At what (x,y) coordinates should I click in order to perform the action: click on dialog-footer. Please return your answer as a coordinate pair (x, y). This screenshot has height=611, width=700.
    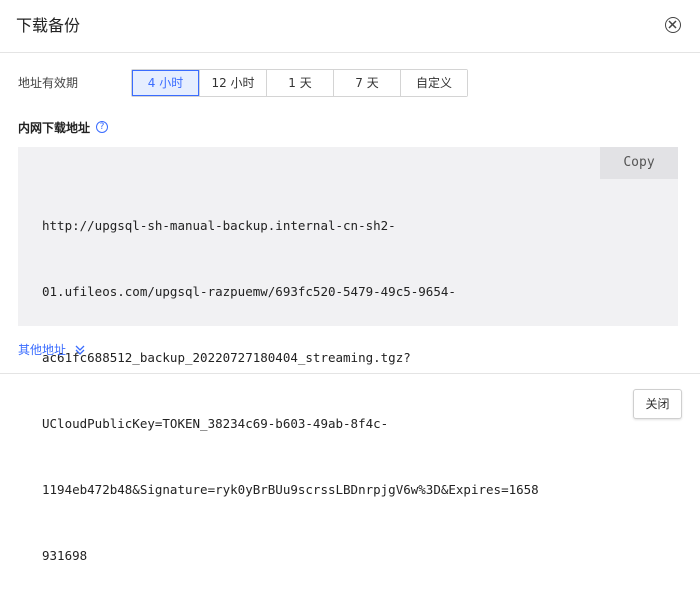
    Looking at the image, I should click on (350, 404).